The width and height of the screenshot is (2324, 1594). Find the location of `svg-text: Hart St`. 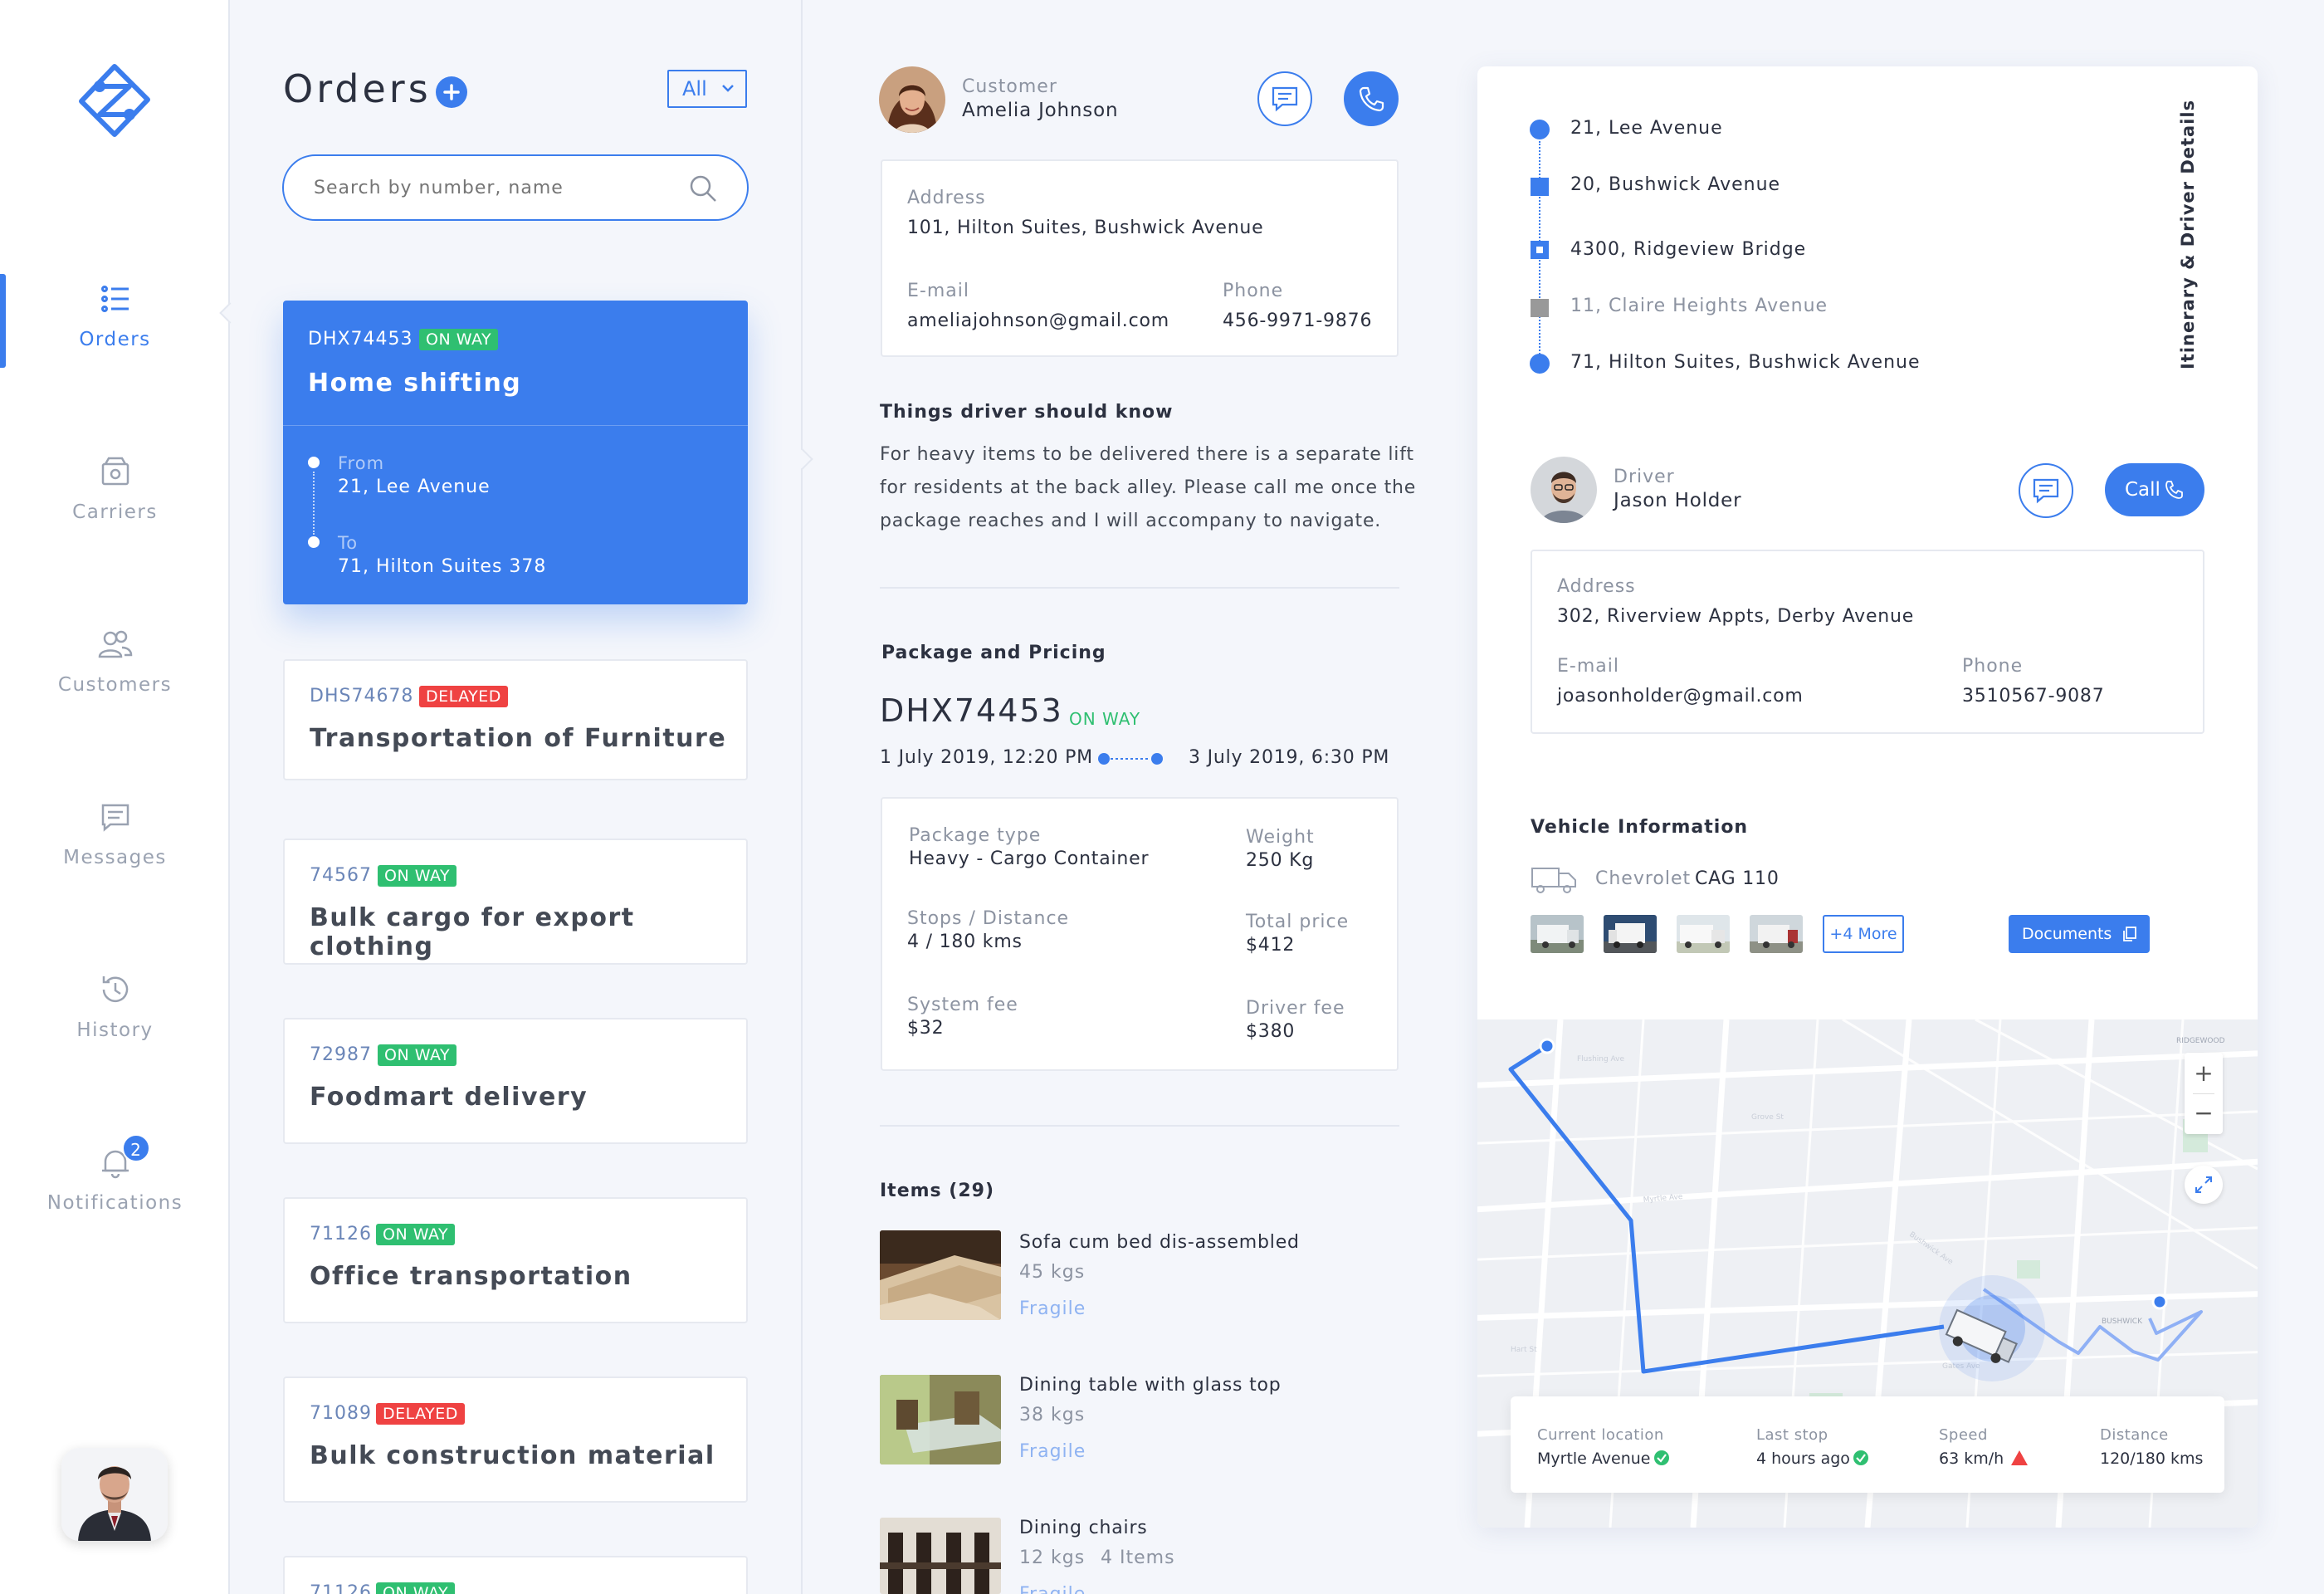

svg-text: Hart St is located at coordinates (1524, 1350).